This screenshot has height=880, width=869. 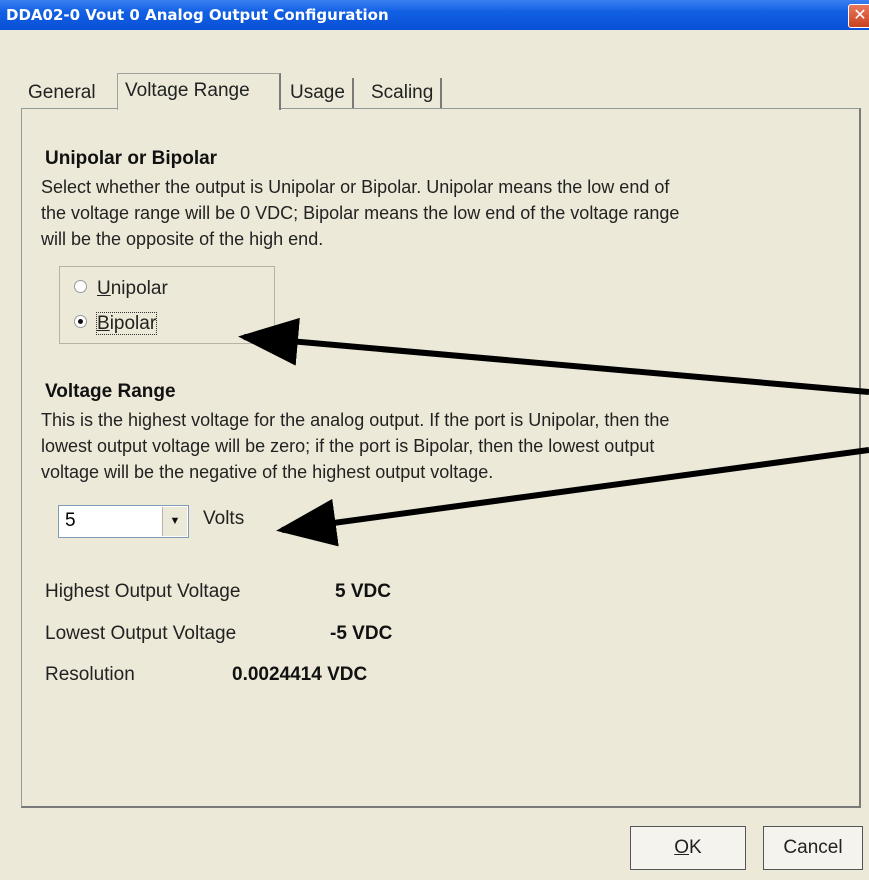 What do you see at coordinates (553, 356) in the screenshot?
I see `annotation-arrow-to-bipolar` at bounding box center [553, 356].